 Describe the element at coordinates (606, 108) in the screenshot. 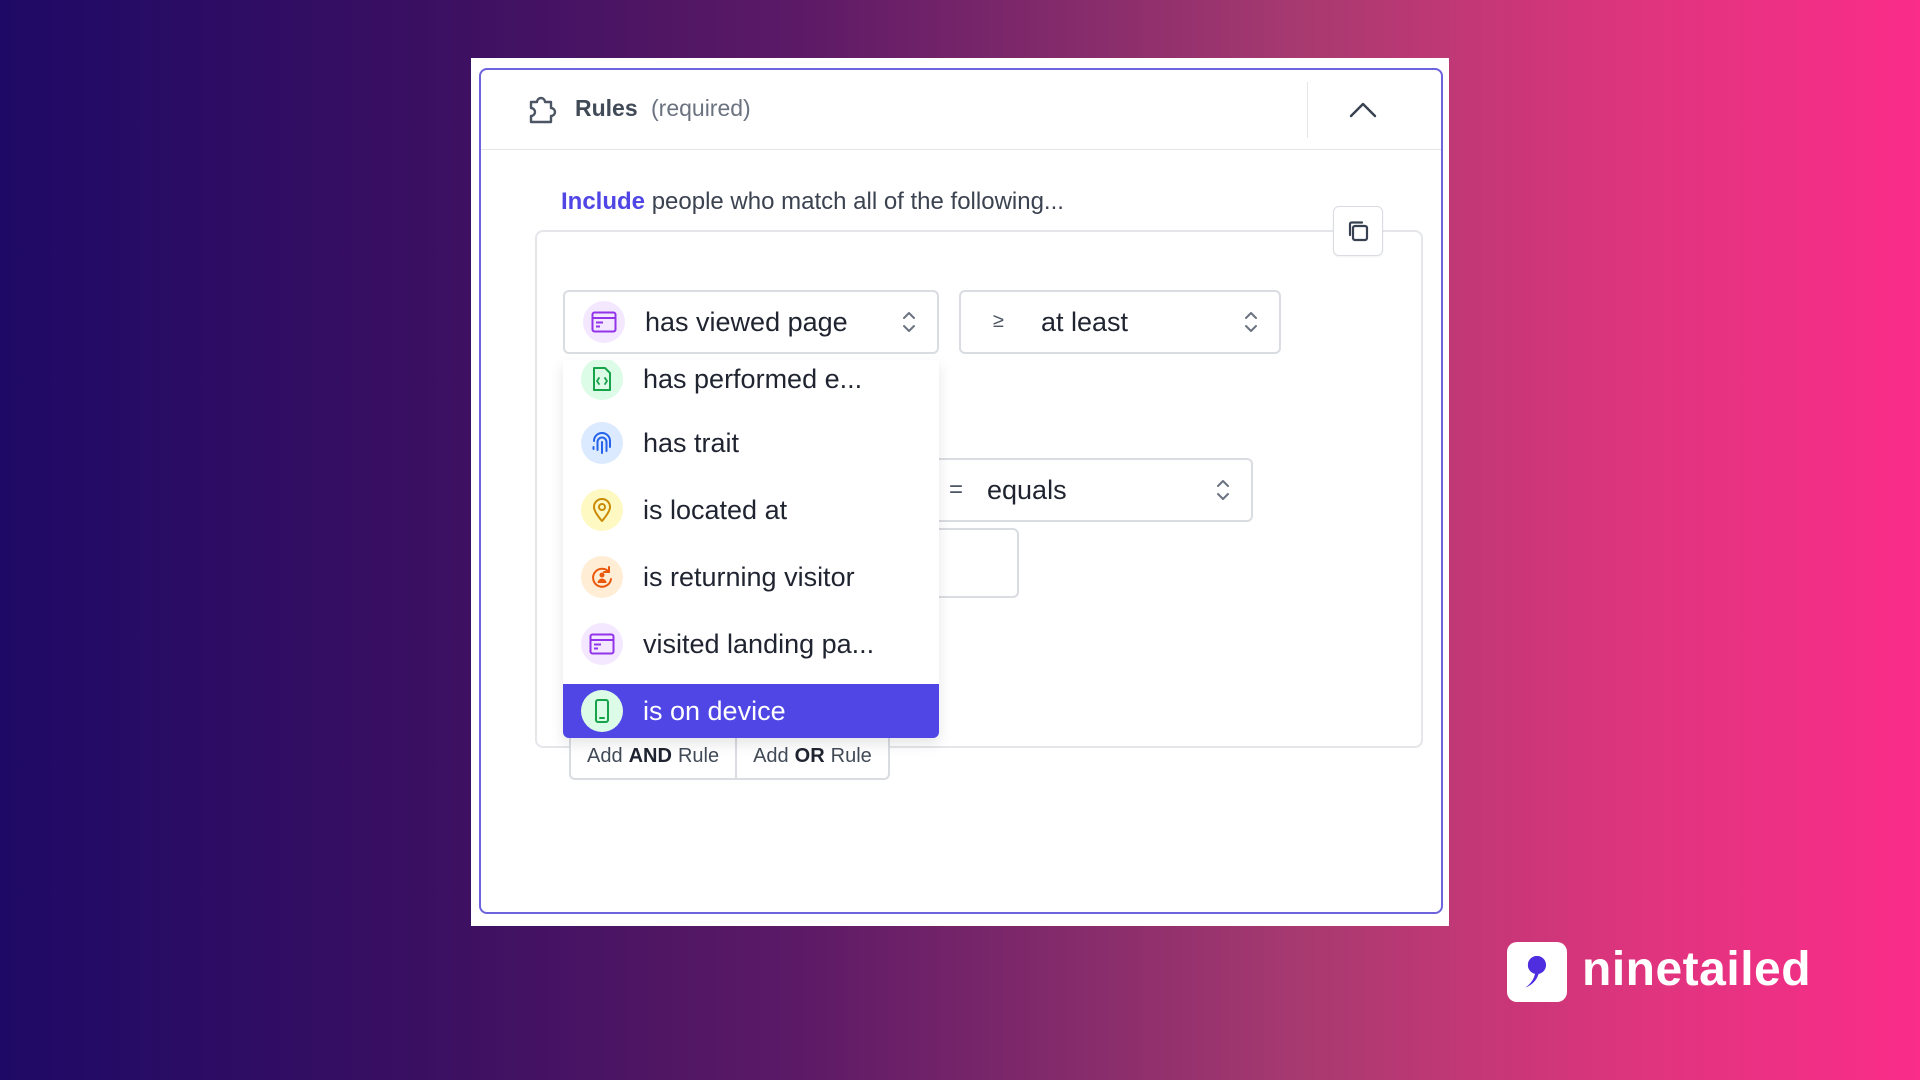

I see `rules-title: Rules` at that location.